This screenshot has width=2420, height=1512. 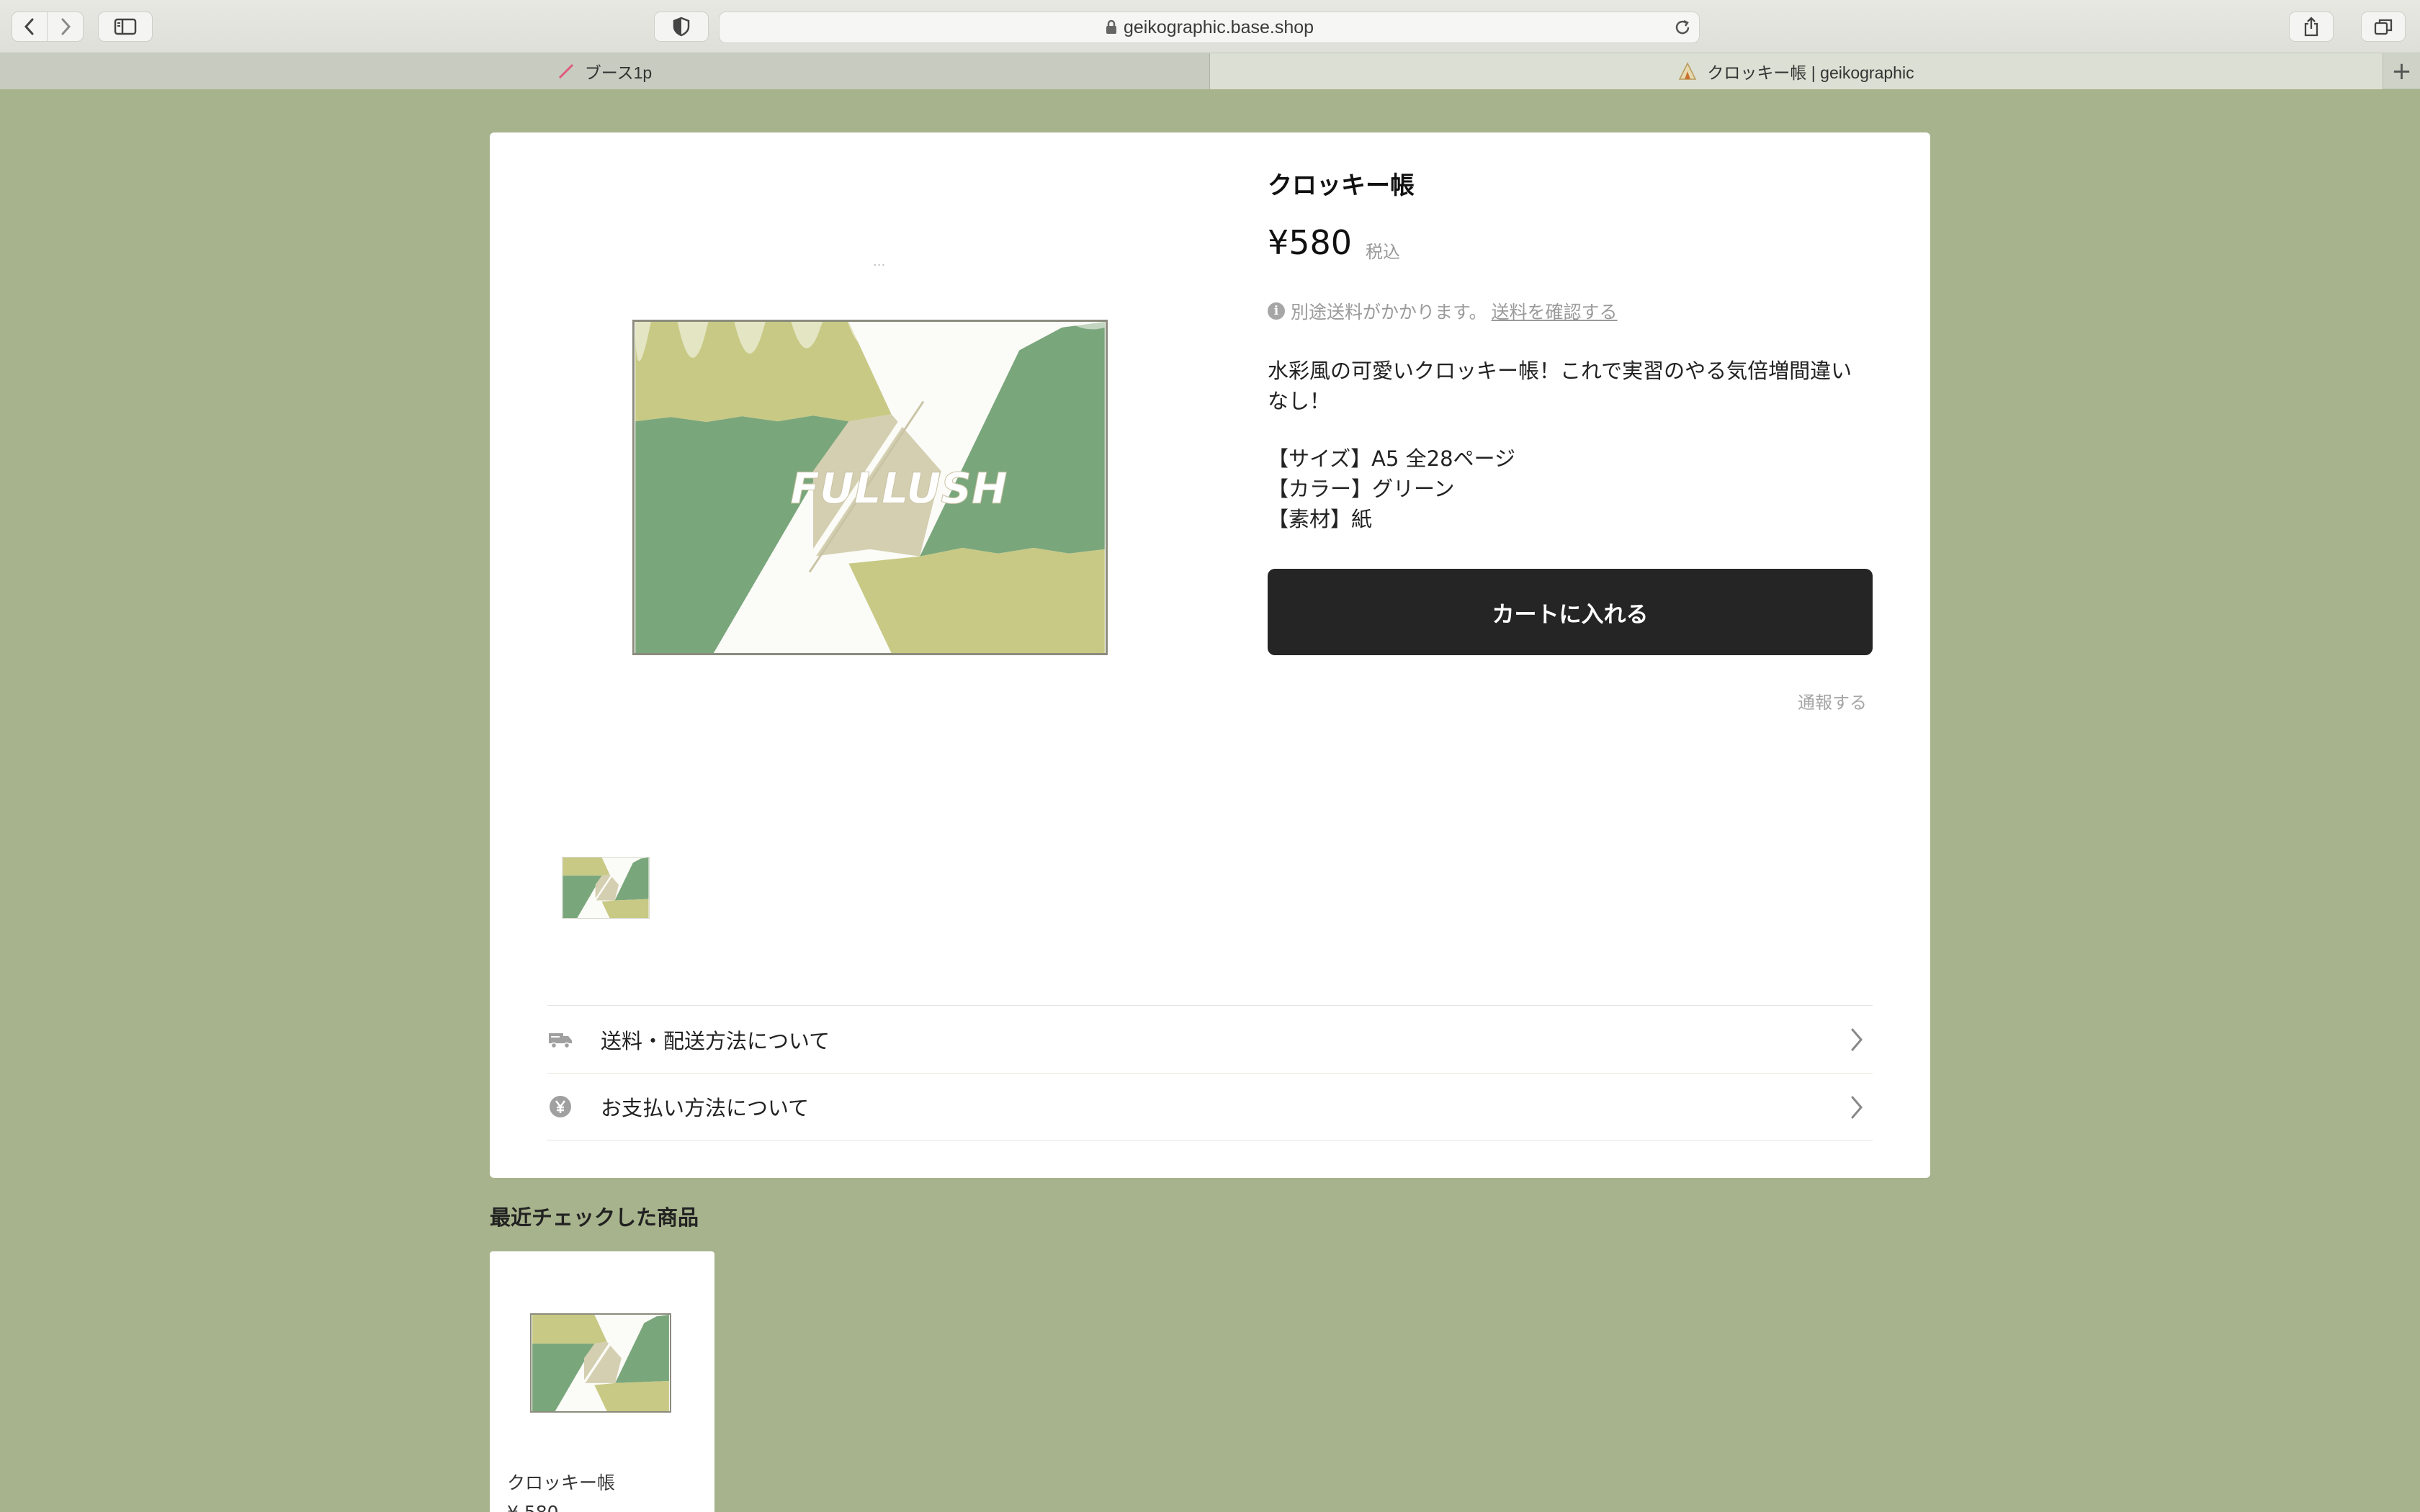 I want to click on back-button, so click(x=30, y=27).